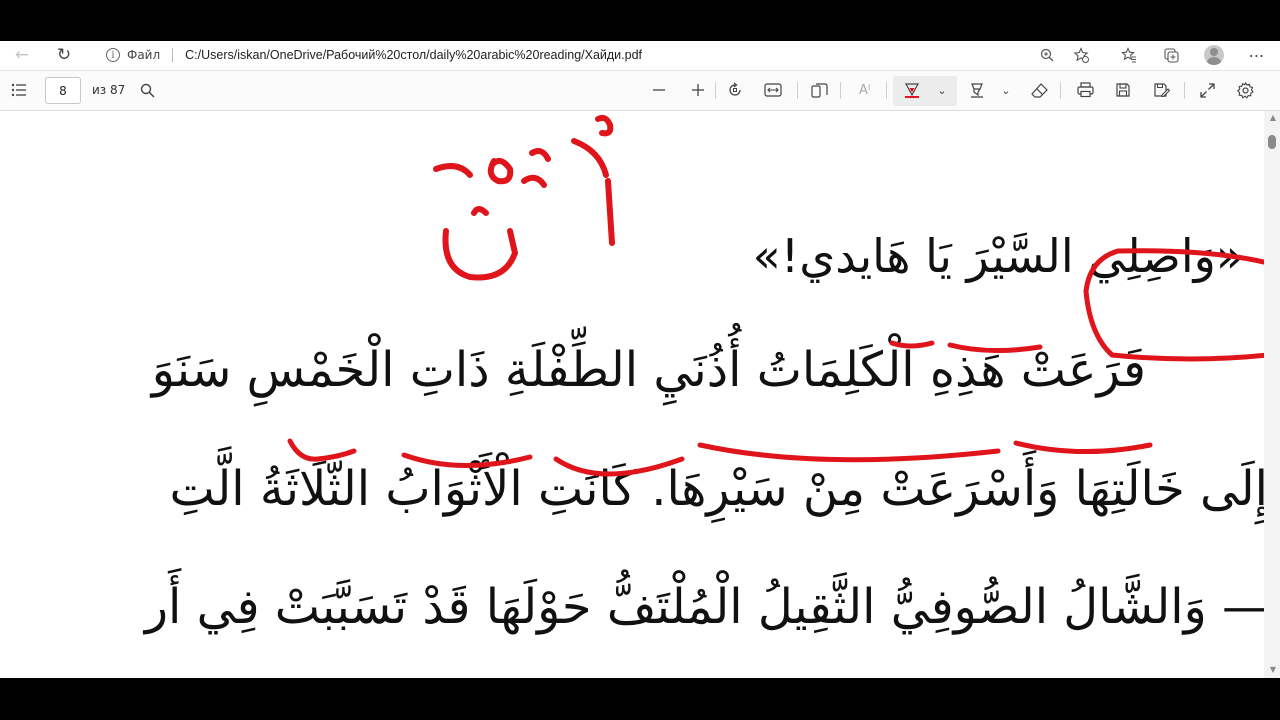 Image resolution: width=1280 pixels, height=720 pixels. I want to click on zoom-in-button, so click(698, 90).